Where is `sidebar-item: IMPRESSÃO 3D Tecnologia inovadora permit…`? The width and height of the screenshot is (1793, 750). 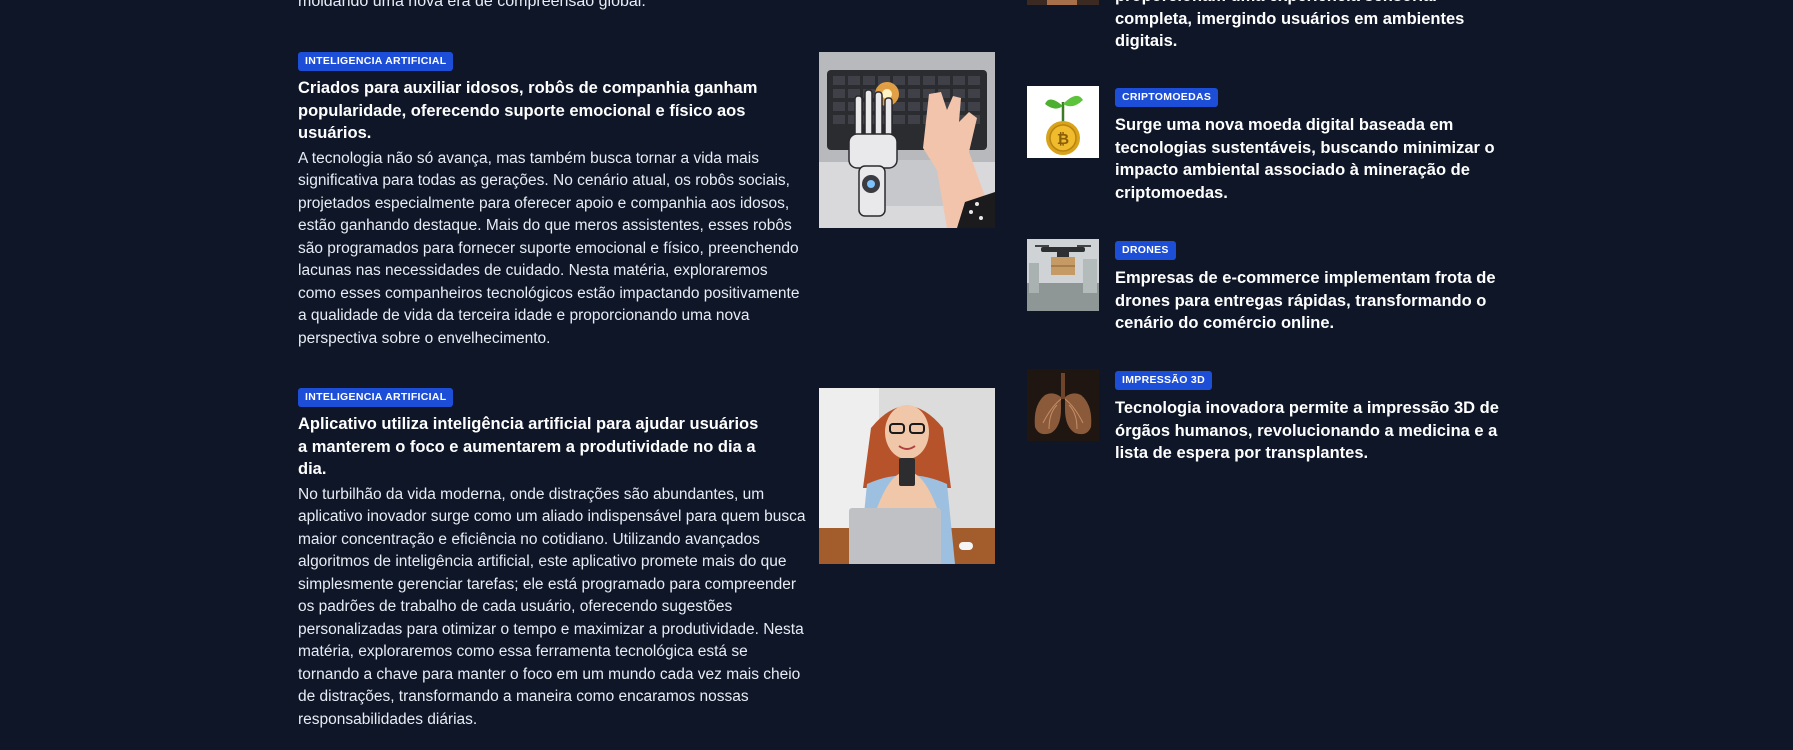 sidebar-item: IMPRESSÃO 3D Tecnologia inovadora permit… is located at coordinates (1267, 419).